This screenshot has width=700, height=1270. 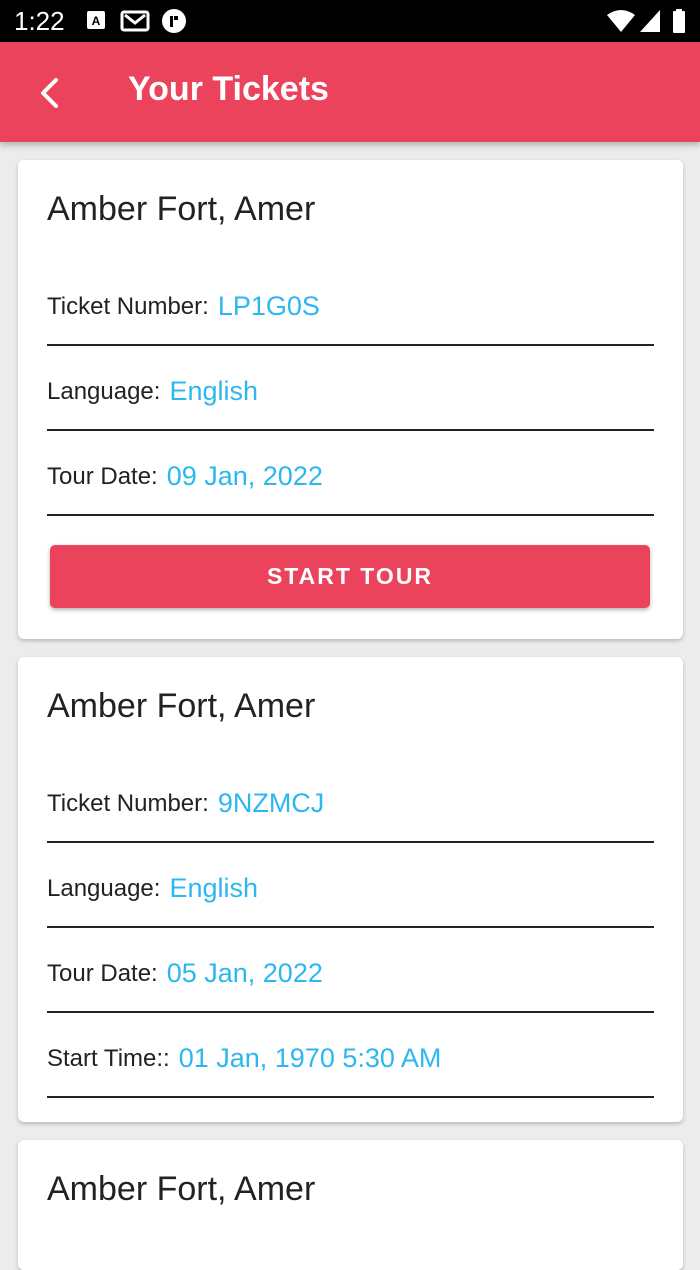 I want to click on gmail-icon, so click(x=135, y=21).